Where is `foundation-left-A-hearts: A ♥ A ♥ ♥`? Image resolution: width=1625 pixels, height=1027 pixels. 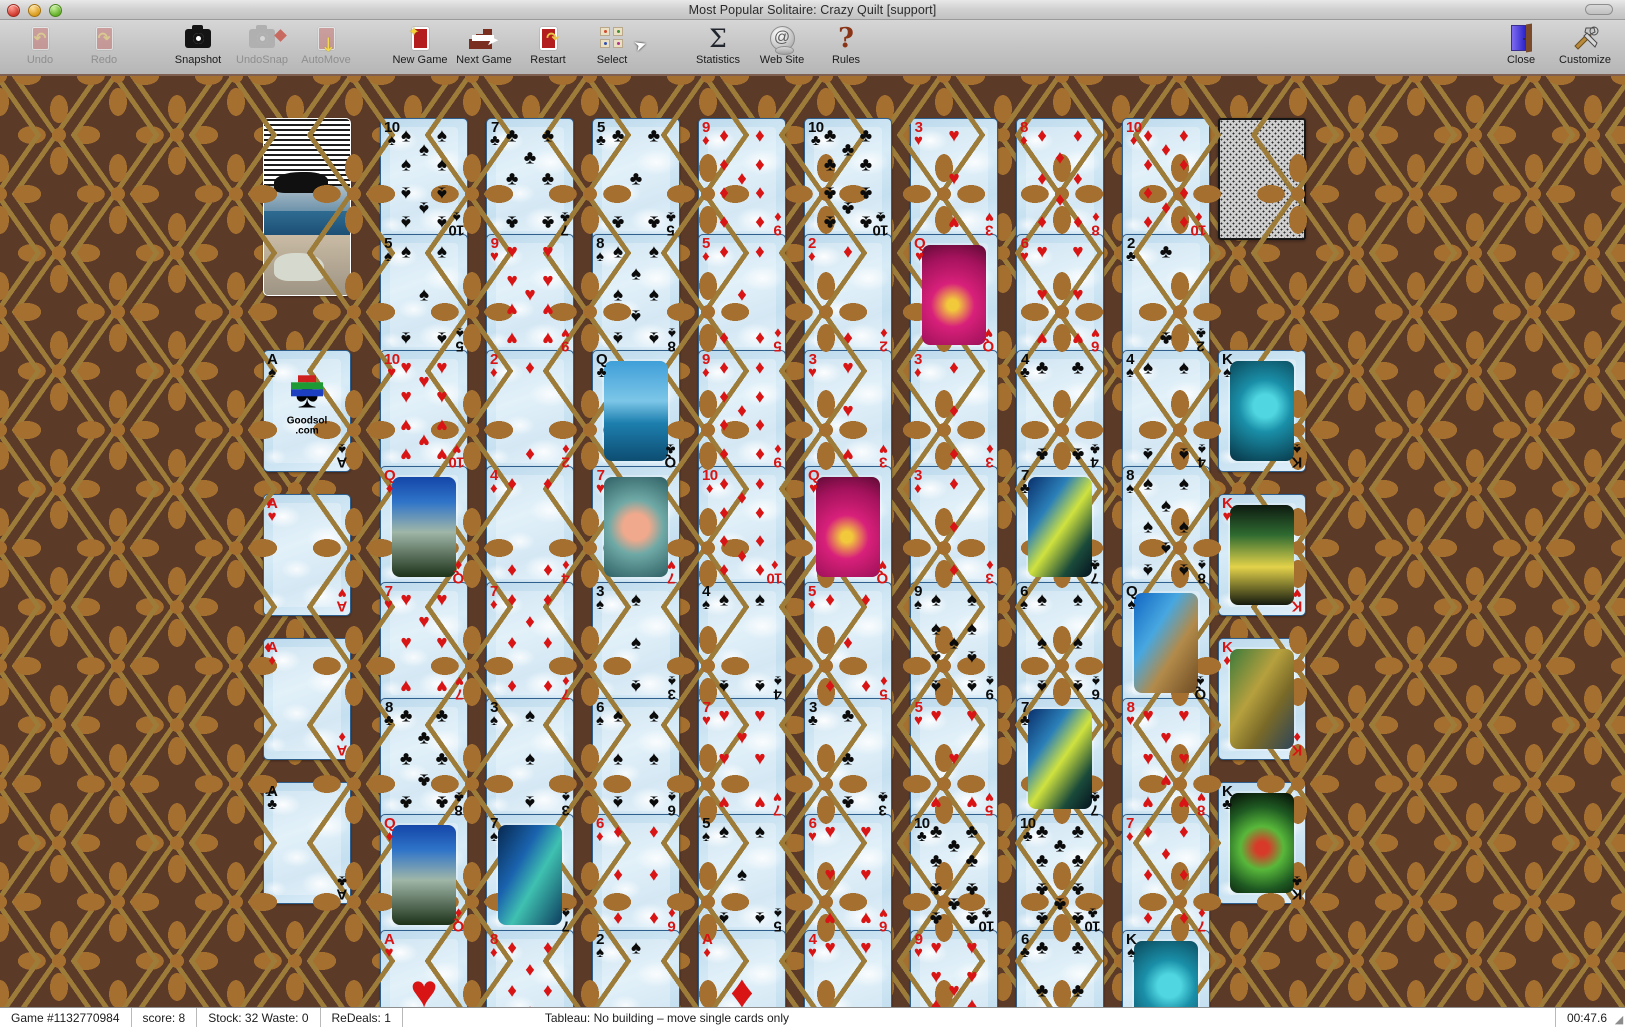 foundation-left-A-hearts: A ♥ A ♥ ♥ is located at coordinates (307, 555).